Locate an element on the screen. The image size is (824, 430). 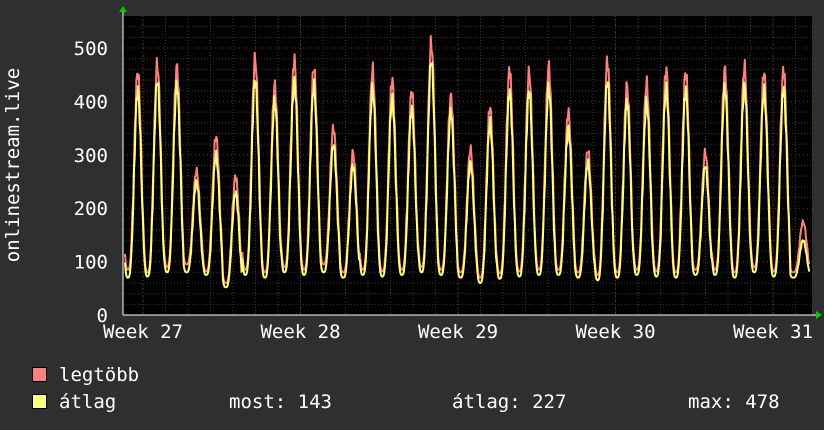
y-tick-label: 200 is located at coordinates (91, 209).